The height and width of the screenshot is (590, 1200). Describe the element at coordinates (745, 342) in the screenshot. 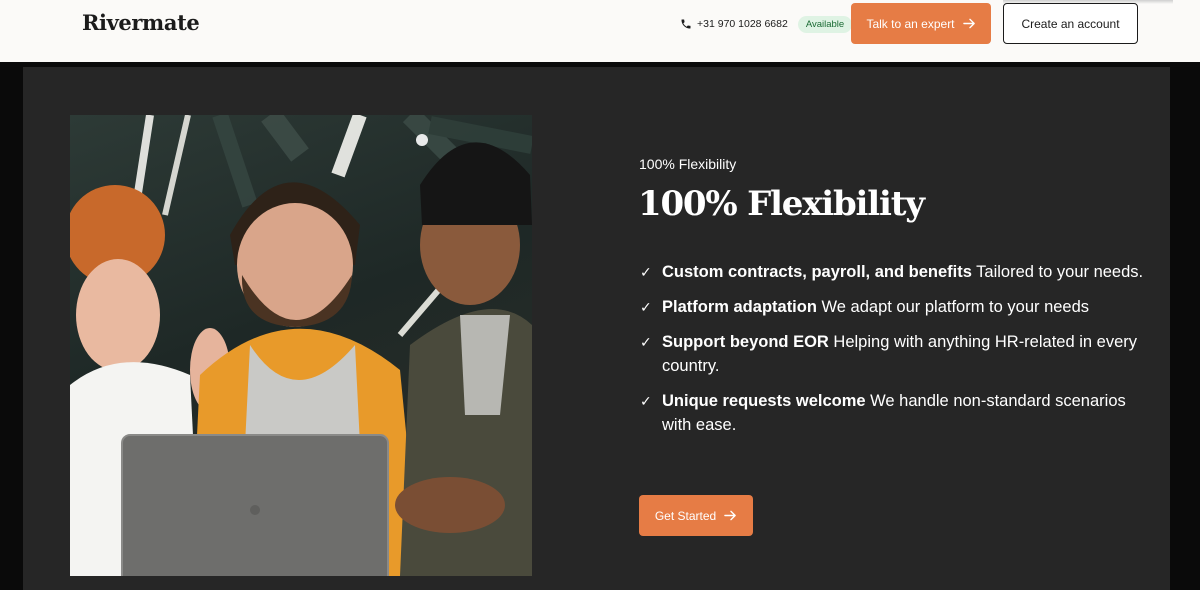

I see `feature-heading: Support beyond EOR` at that location.